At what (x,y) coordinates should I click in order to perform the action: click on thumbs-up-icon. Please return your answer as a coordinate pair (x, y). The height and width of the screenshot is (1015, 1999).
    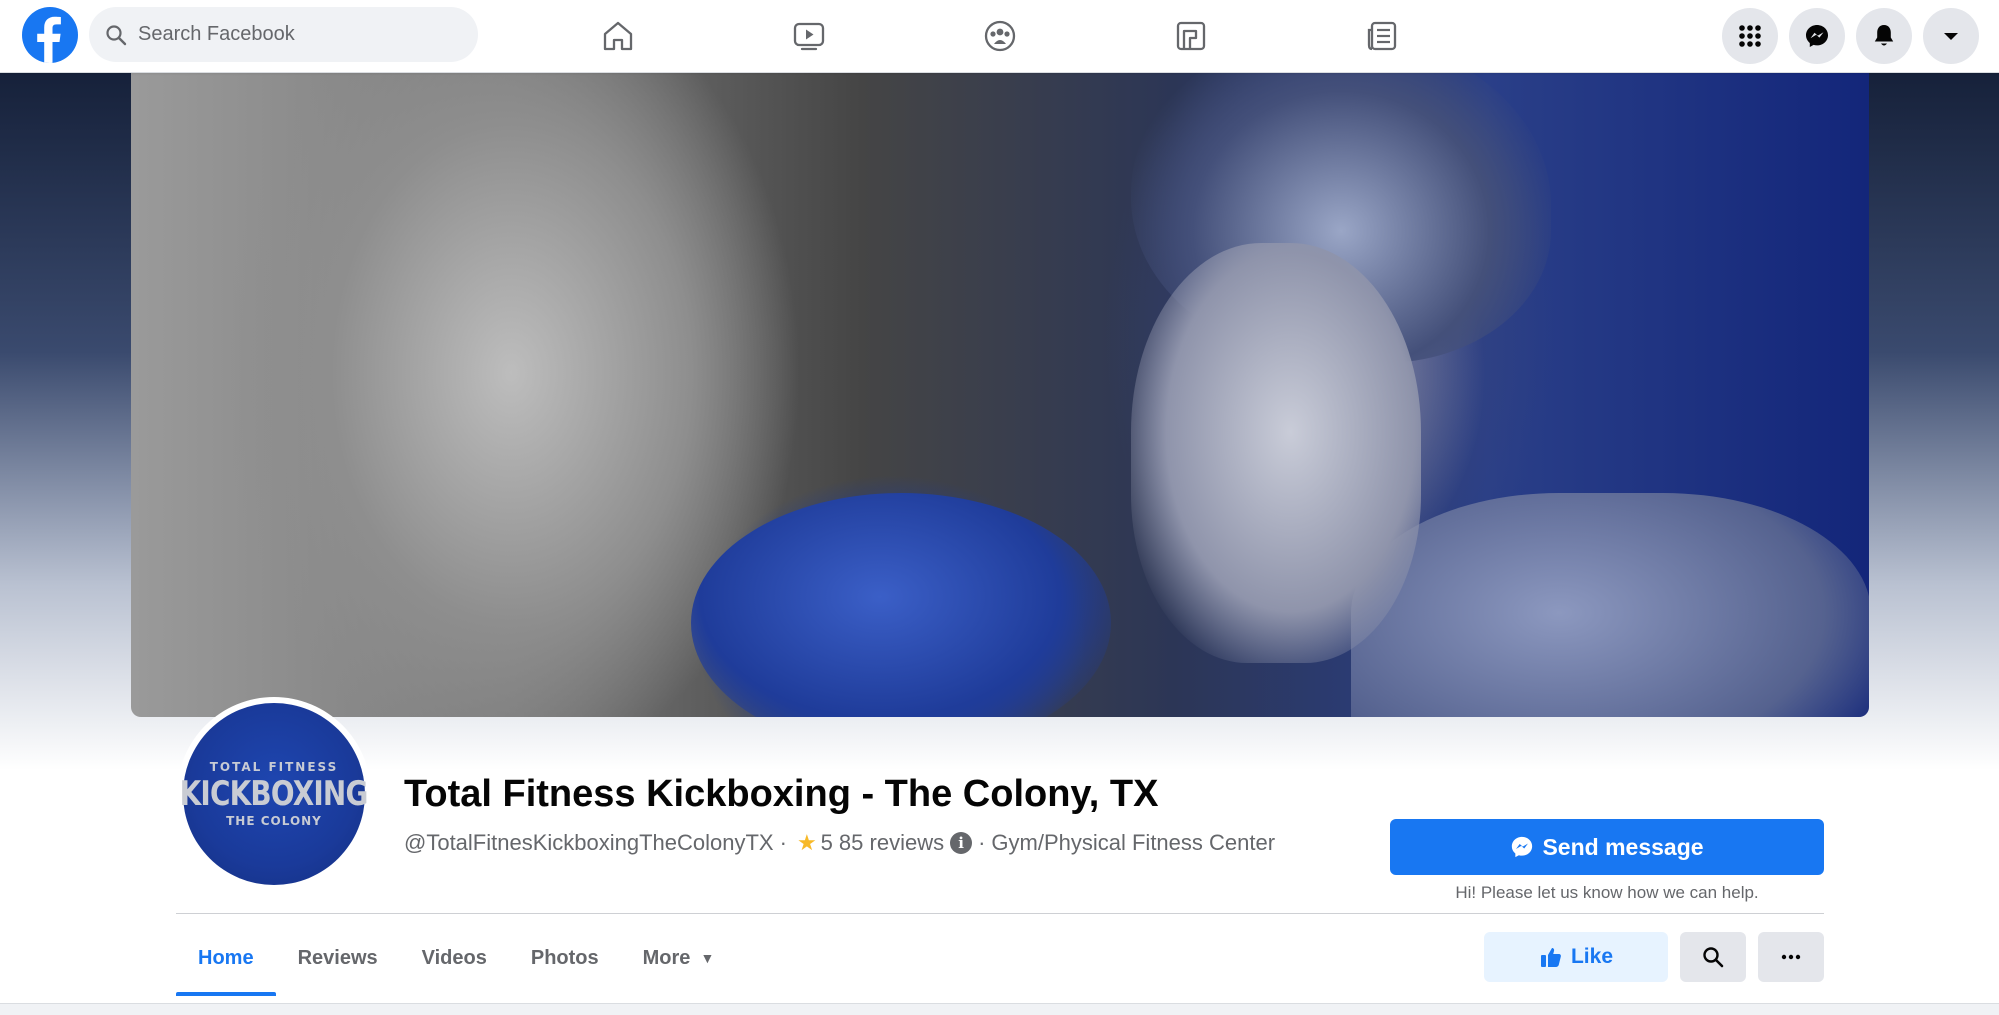
    Looking at the image, I should click on (1550, 957).